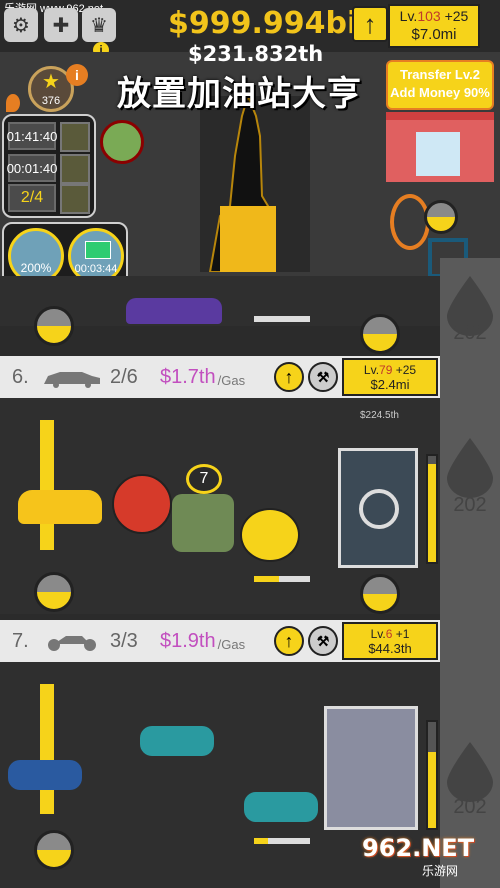  I want to click on purple-car-icon, so click(174, 311).